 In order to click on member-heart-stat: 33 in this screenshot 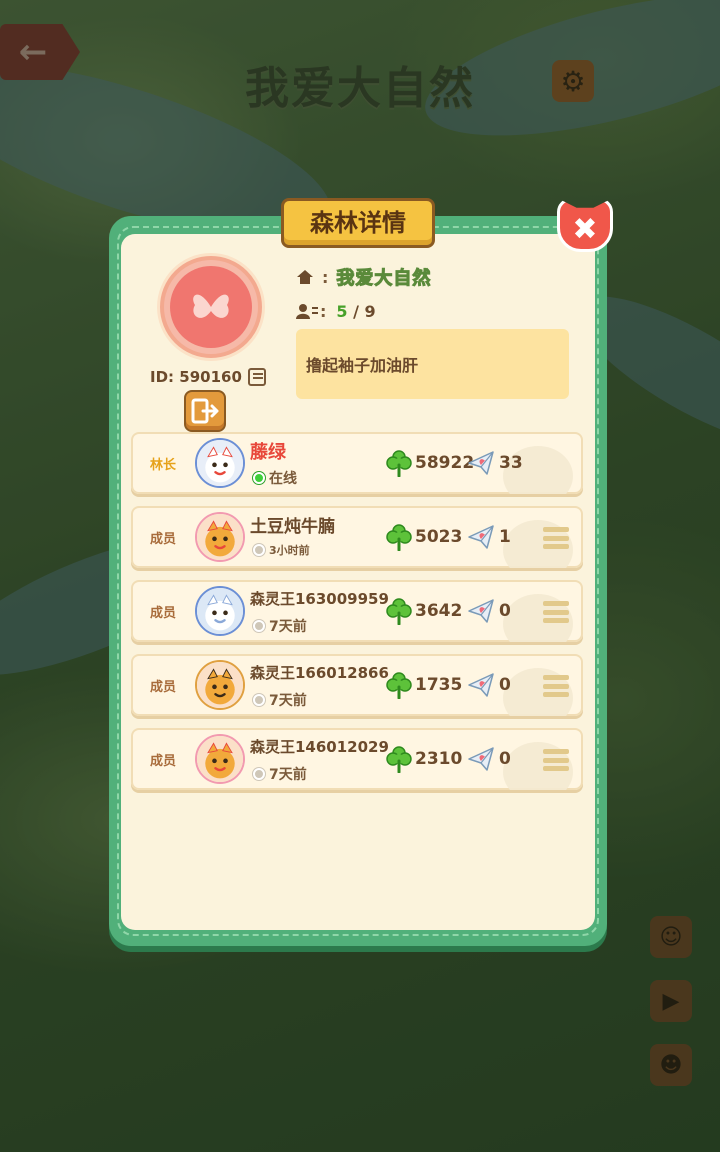, I will do `click(495, 463)`.